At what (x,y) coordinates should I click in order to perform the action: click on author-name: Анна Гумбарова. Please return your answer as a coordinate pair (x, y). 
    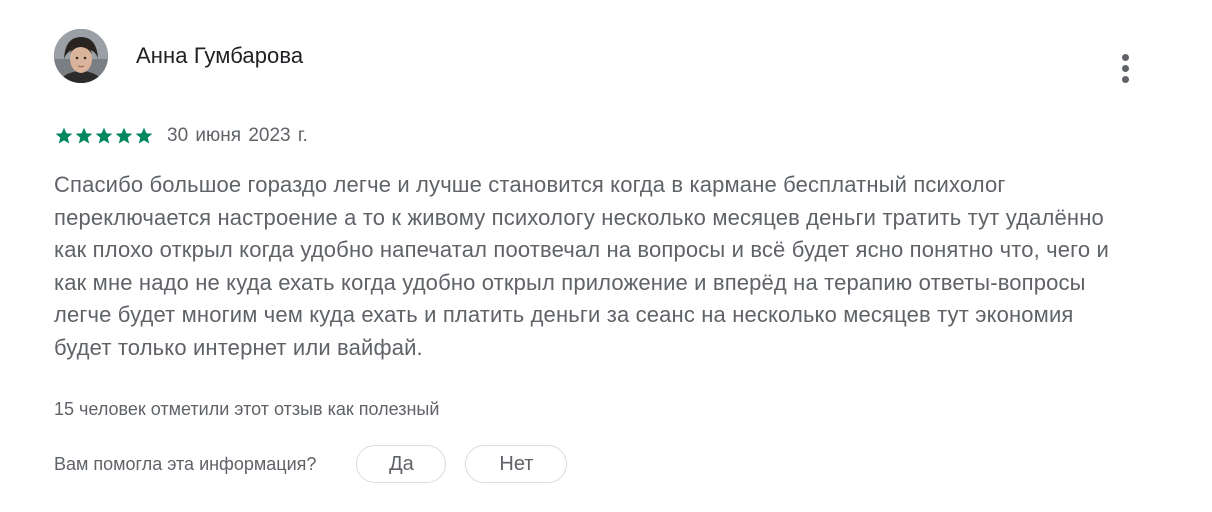
    Looking at the image, I should click on (220, 55).